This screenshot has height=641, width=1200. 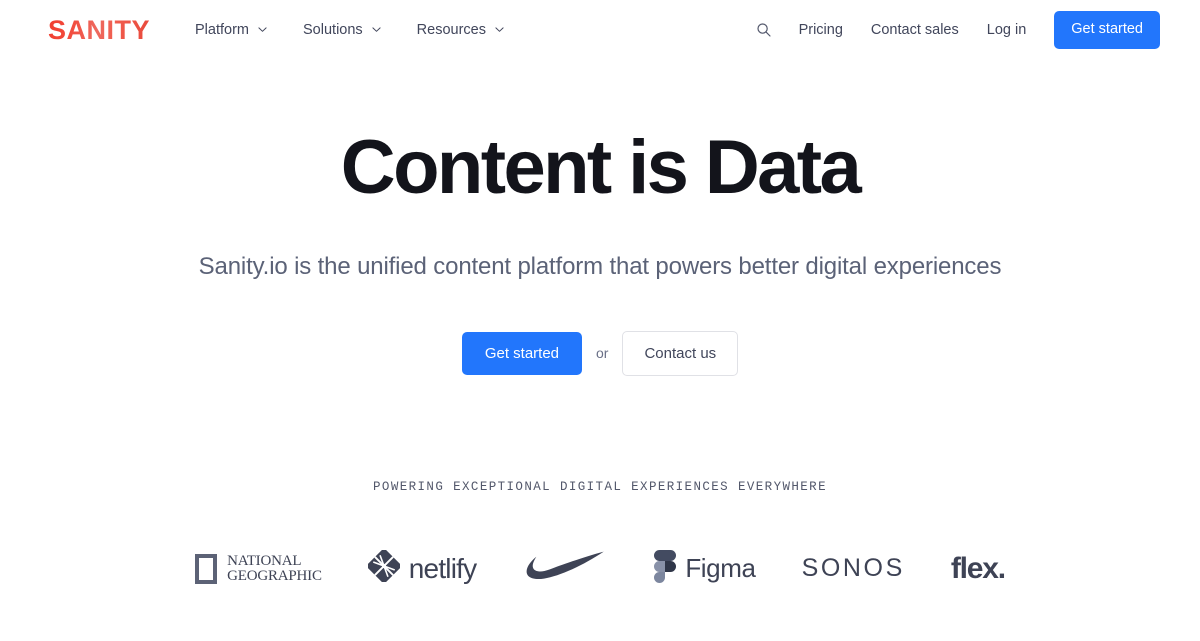 I want to click on logo-nike, so click(x=565, y=568).